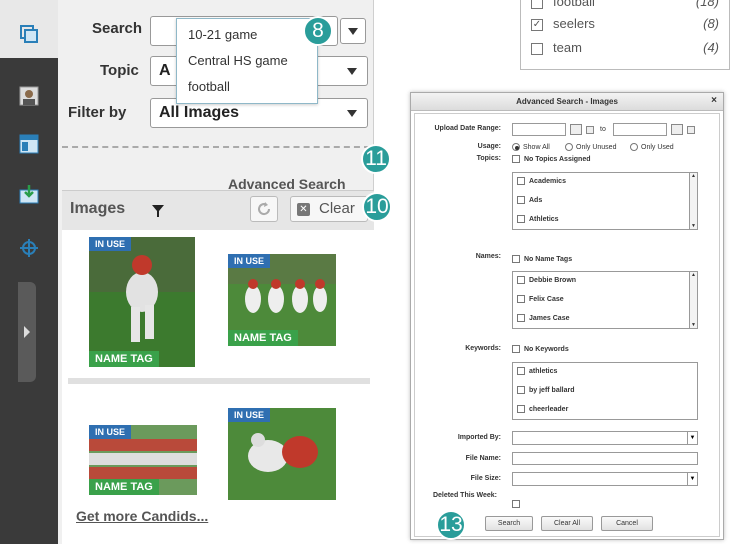 This screenshot has width=745, height=544. What do you see at coordinates (29, 144) in the screenshot?
I see `layout-icon` at bounding box center [29, 144].